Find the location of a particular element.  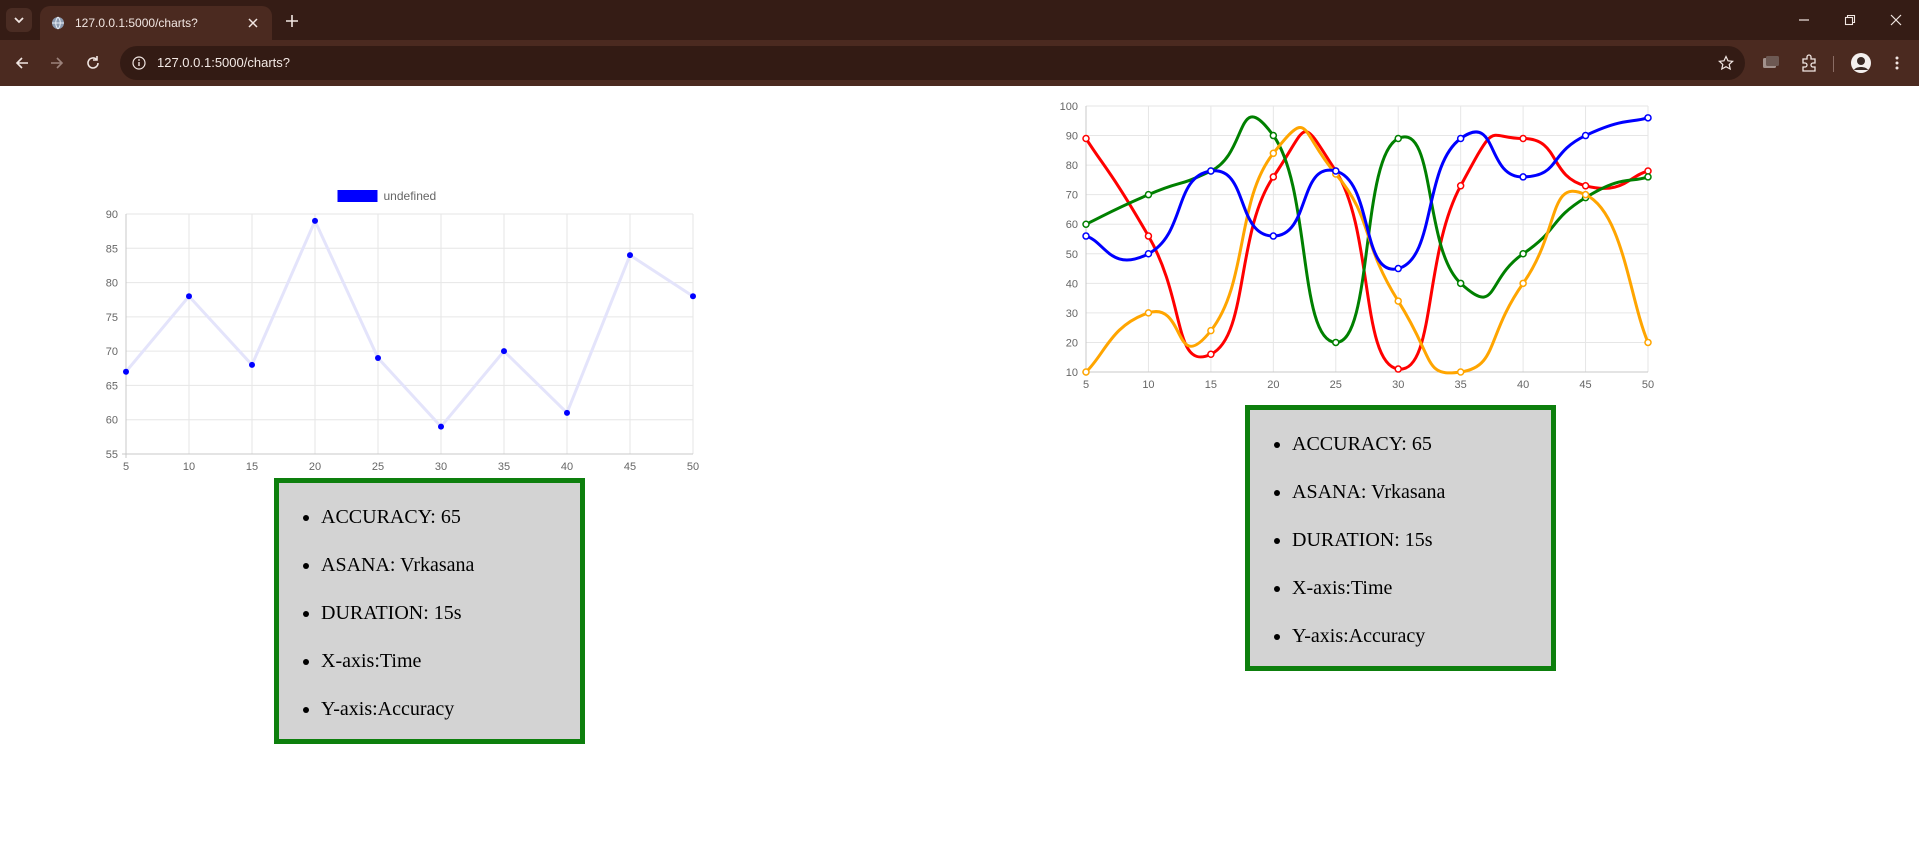

reload-icon is located at coordinates (93, 62).